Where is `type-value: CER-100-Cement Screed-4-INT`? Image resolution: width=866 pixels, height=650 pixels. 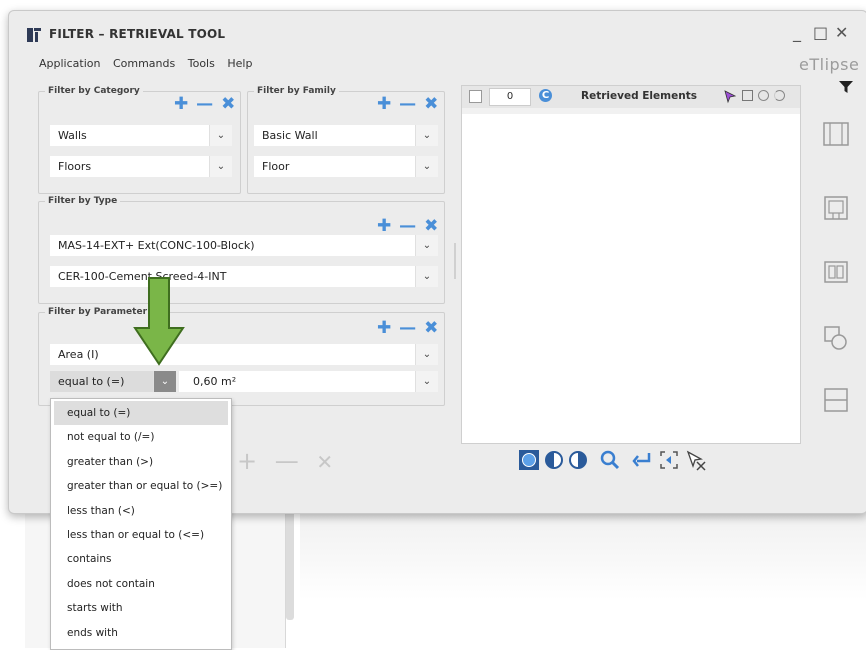
type-value: CER-100-Cement Screed-4-INT is located at coordinates (142, 276).